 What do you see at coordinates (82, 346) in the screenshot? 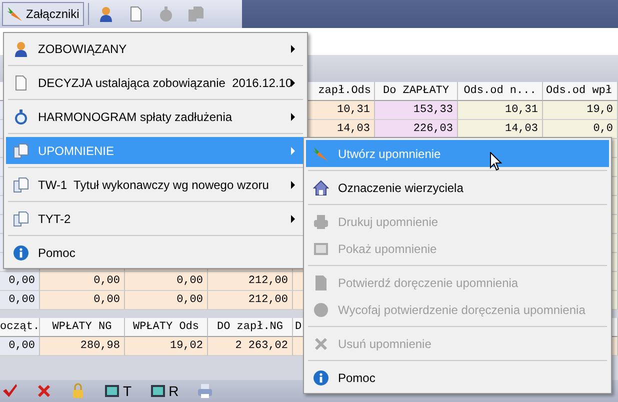
I see `table-cell: 280,98` at bounding box center [82, 346].